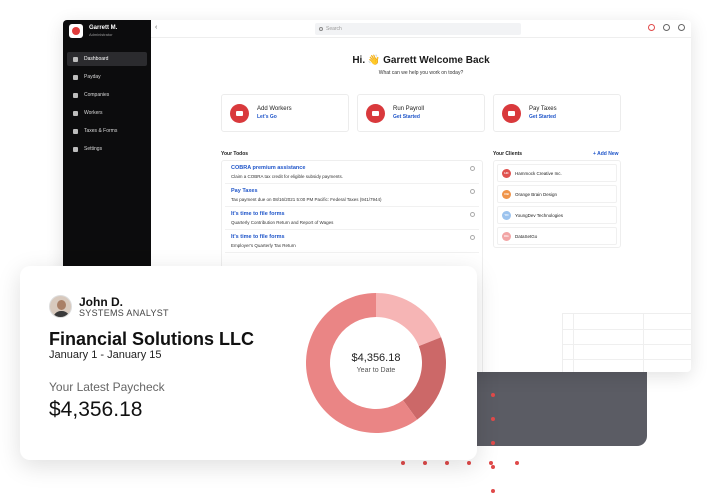 This screenshot has width=712, height=493. I want to click on add-user-icon, so click(239, 113).